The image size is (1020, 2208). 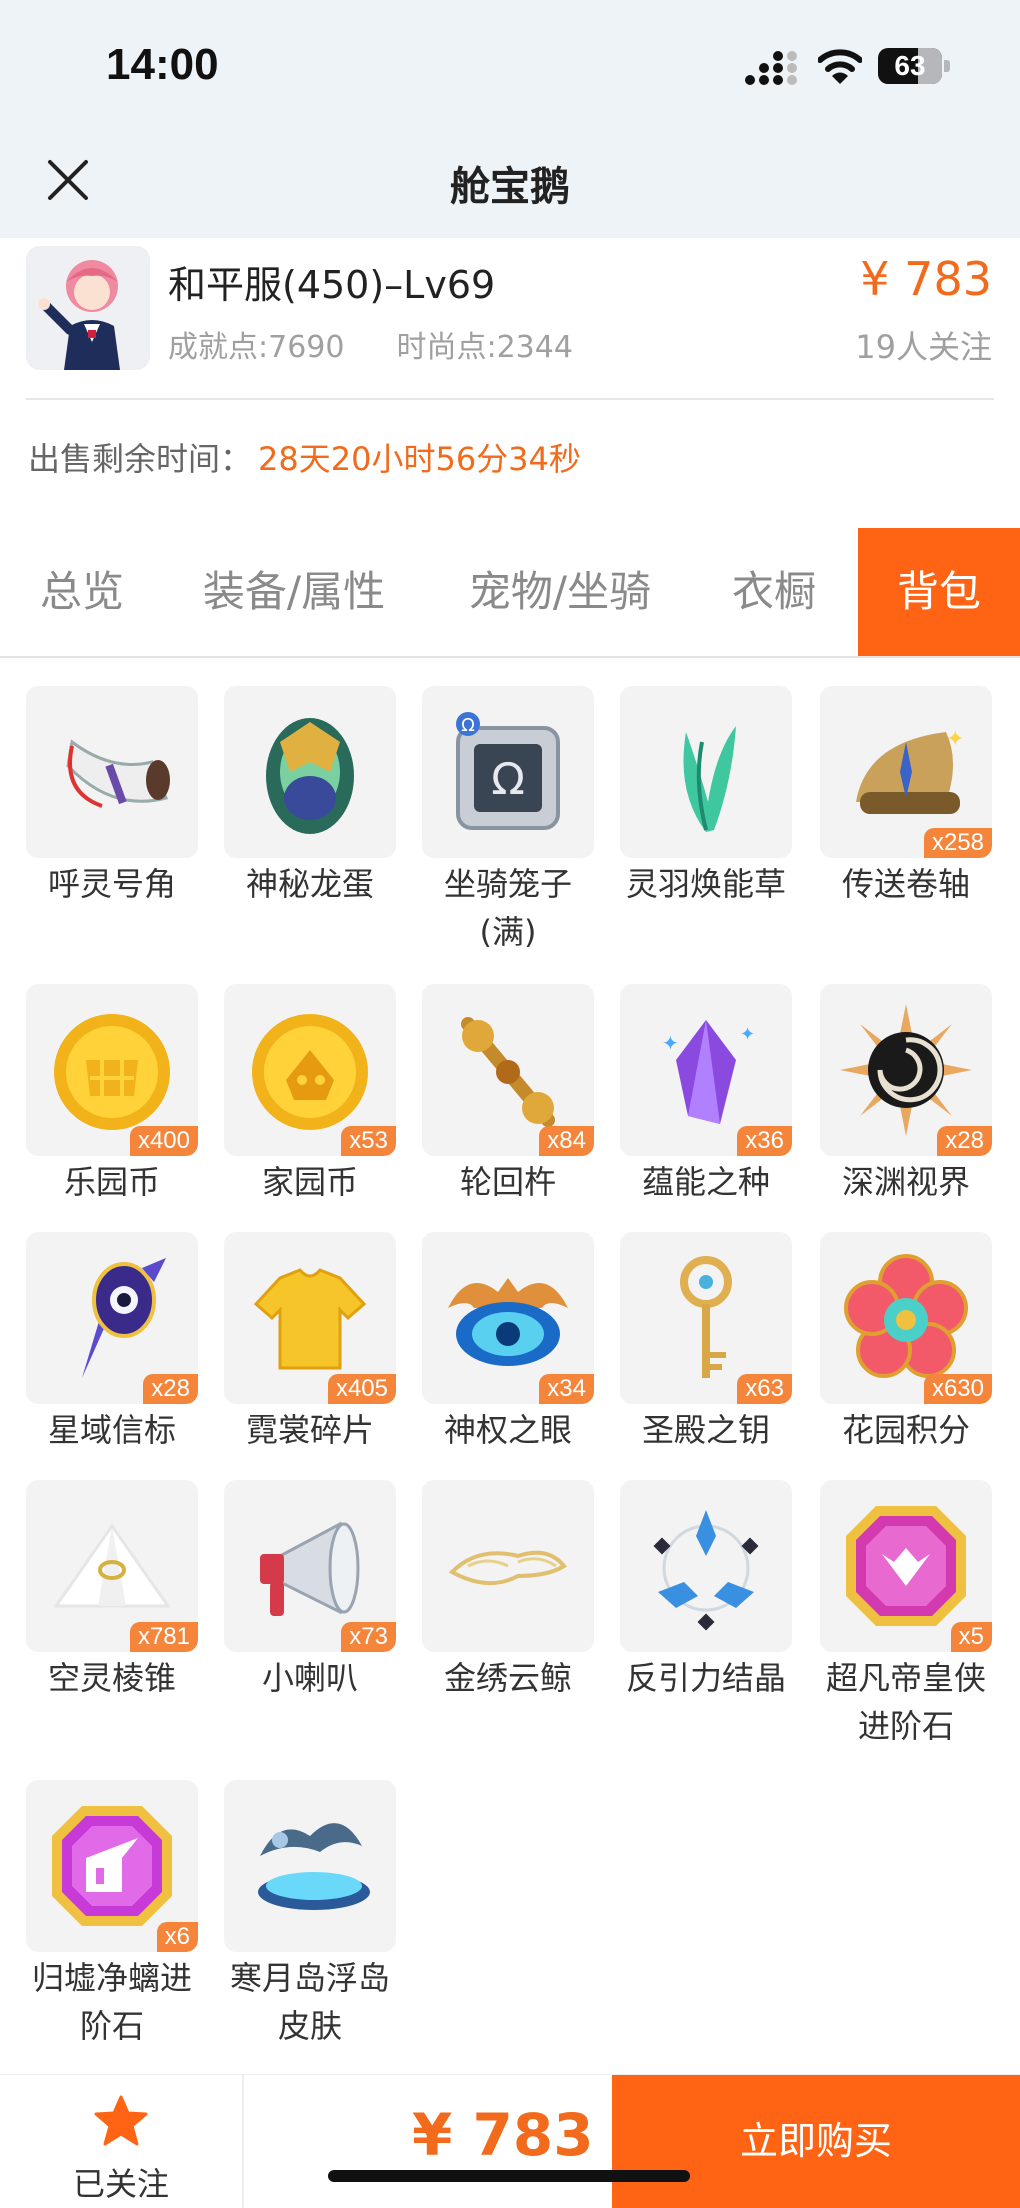 I want to click on svg-text: Ω, so click(x=468, y=725).